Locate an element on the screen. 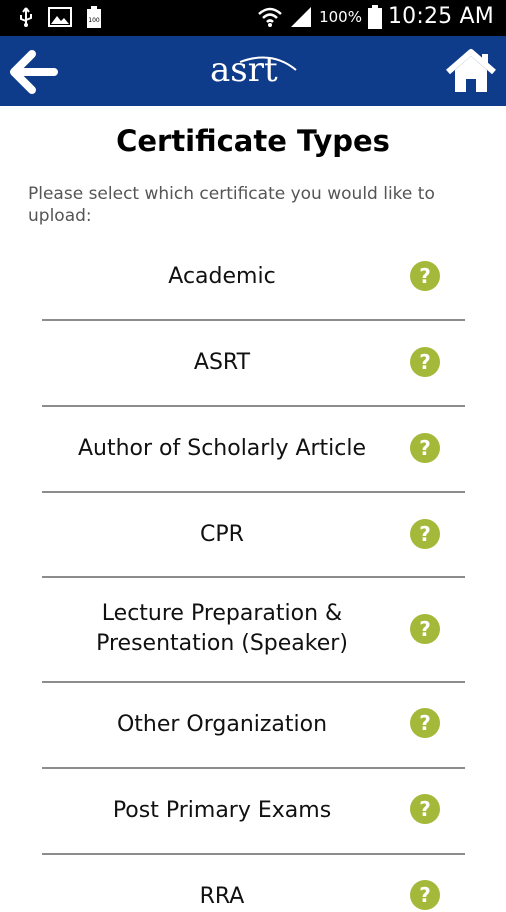  certificate-item-asrt: ASRT ? is located at coordinates (253, 363).